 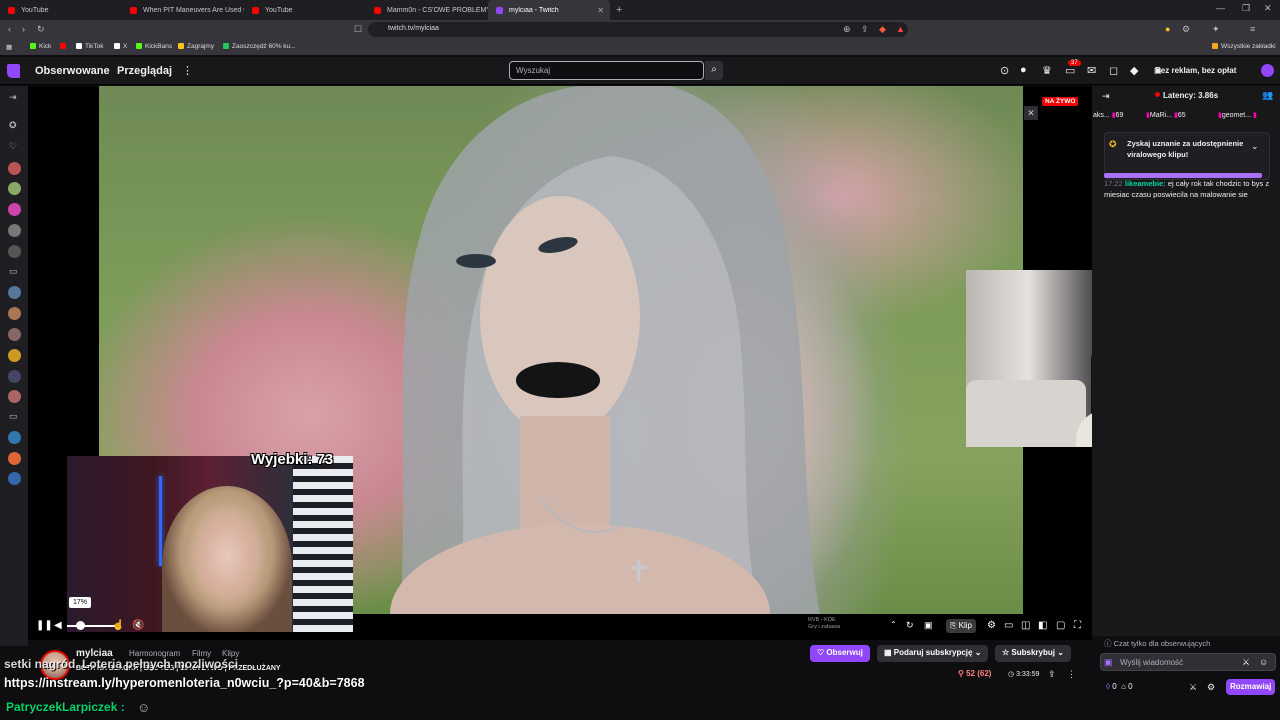 I want to click on new-tab-button: +, so click(x=619, y=10).